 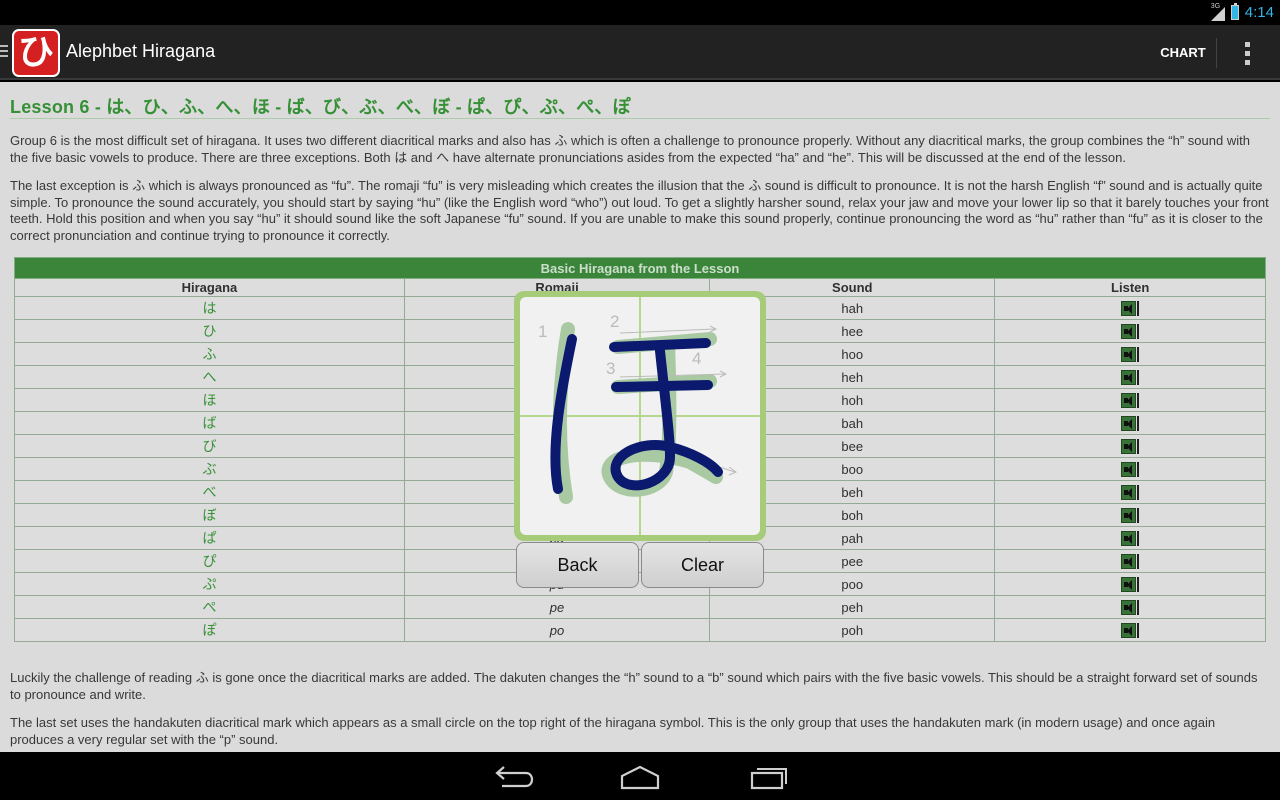 I want to click on drawer-icon, so click(x=4, y=52).